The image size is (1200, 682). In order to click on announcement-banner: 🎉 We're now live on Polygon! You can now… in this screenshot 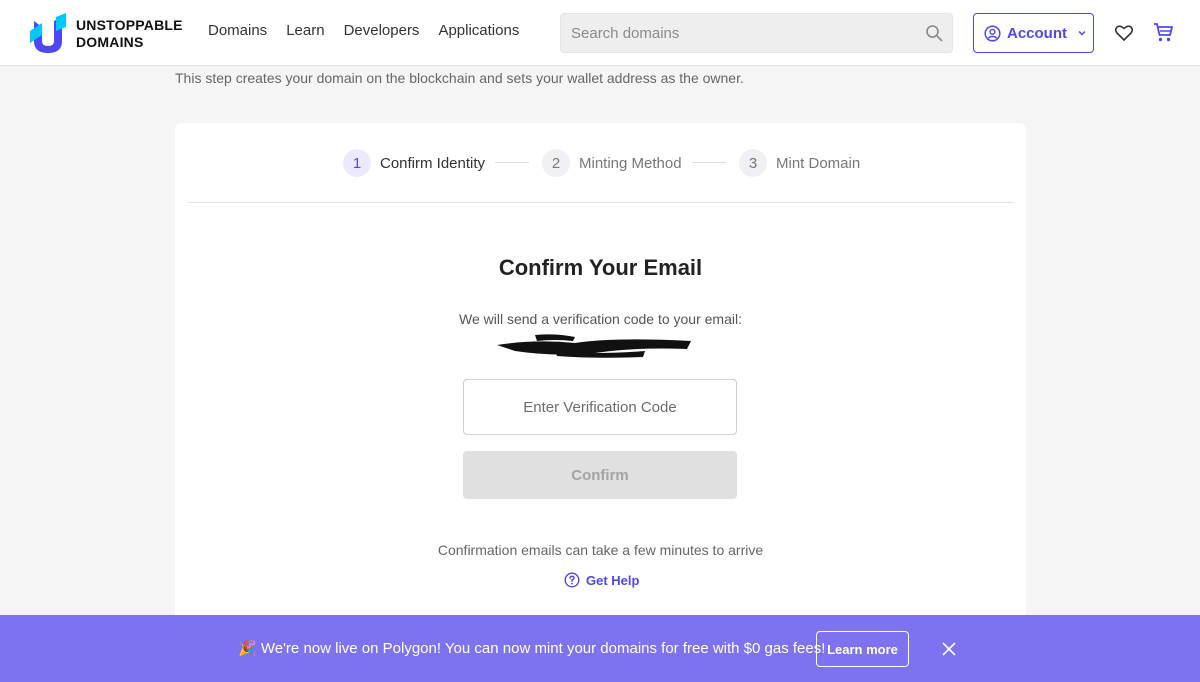, I will do `click(600, 648)`.